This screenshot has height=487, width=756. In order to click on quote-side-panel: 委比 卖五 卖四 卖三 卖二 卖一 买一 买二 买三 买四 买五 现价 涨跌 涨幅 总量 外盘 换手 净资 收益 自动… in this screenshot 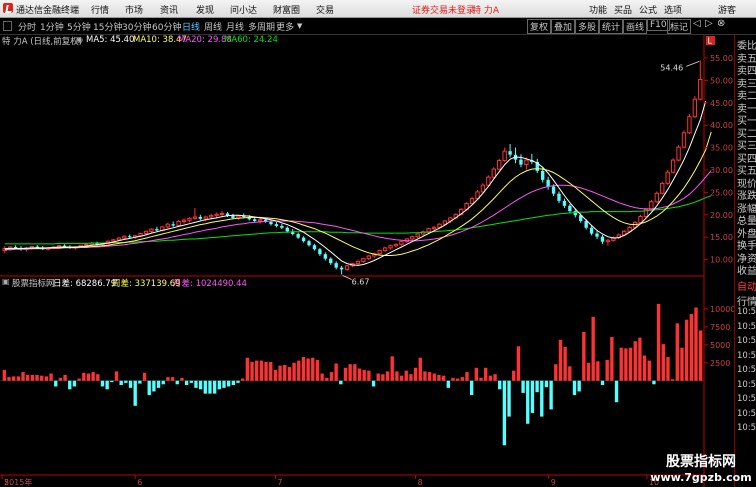, I will do `click(745, 261)`.